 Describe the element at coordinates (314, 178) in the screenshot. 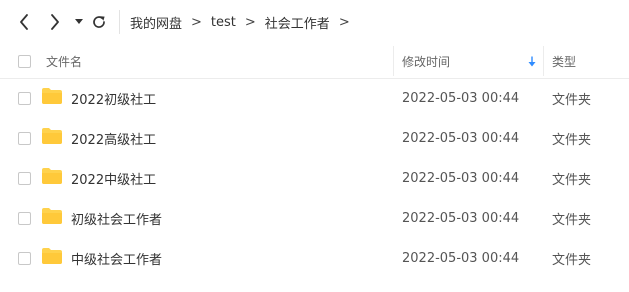

I see `file-row: 2022中级社工 2022-05-03 00:44 文件夹` at that location.